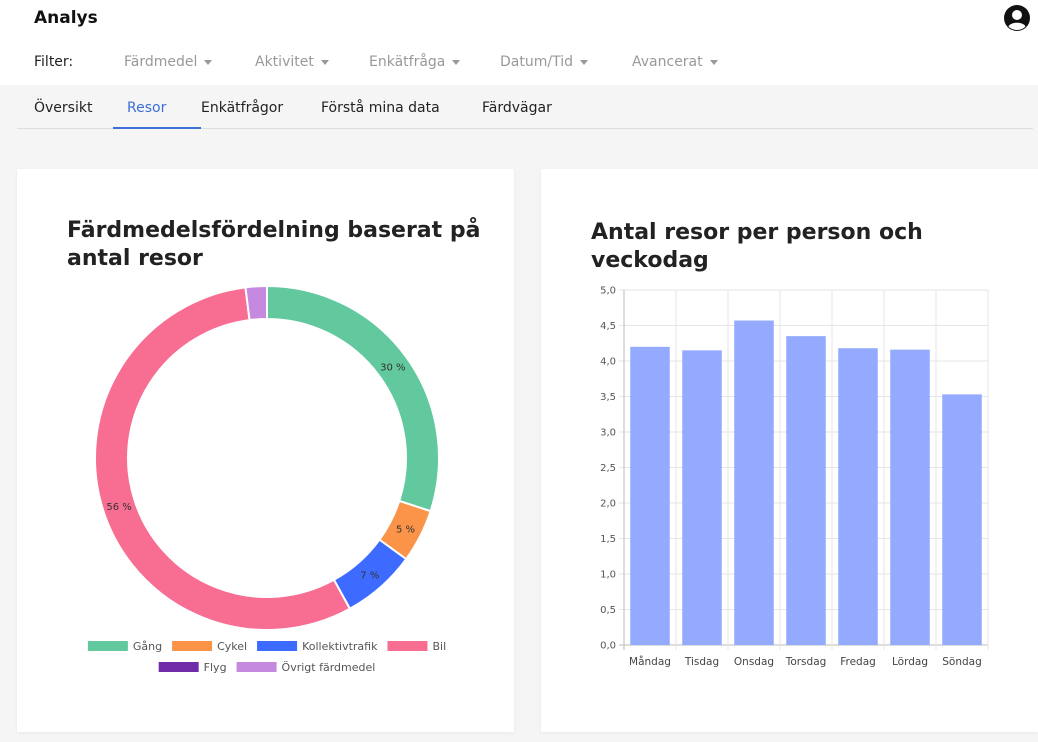 This screenshot has height=742, width=1038. I want to click on filter-datum-tid-label: Datum/Tid, so click(536, 62).